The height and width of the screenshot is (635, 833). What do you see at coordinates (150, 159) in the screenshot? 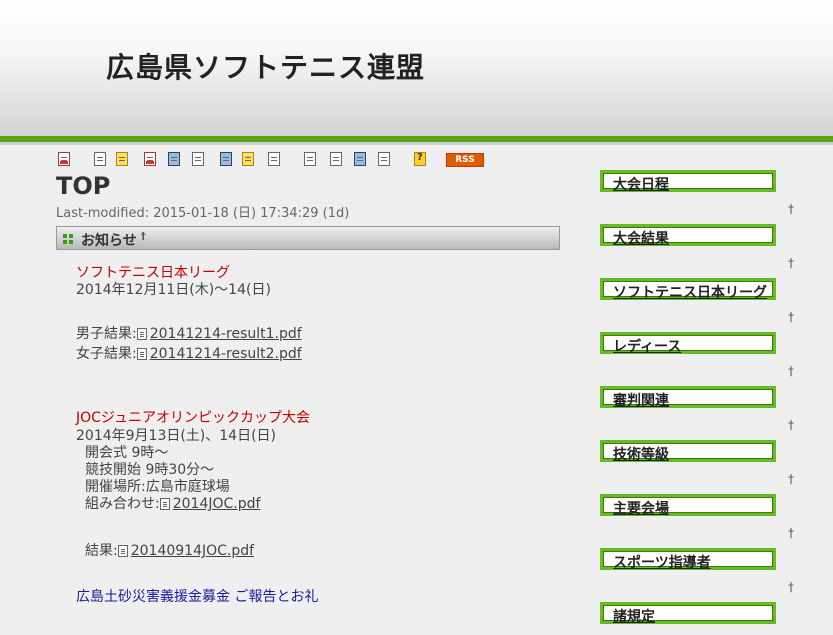
I see `diff-icon` at bounding box center [150, 159].